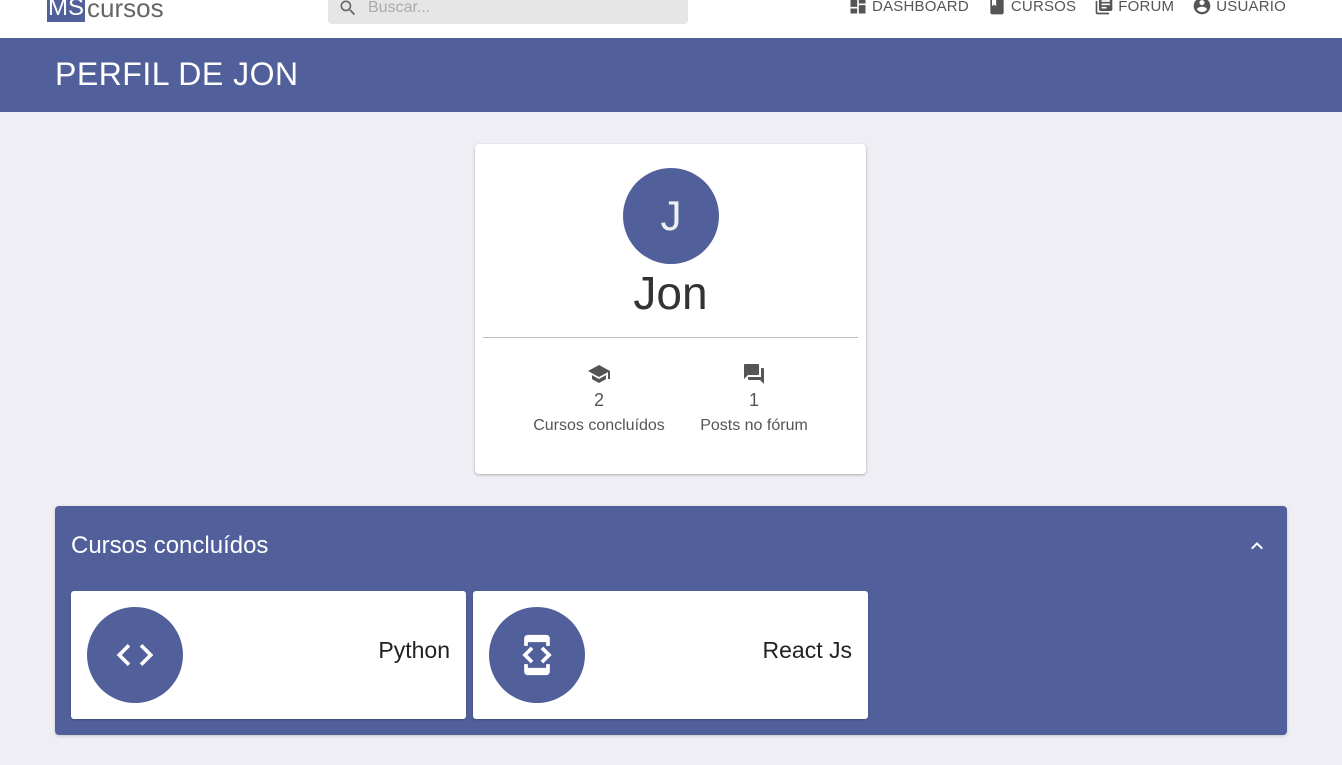 The image size is (1342, 765). I want to click on stat-completed-label: Cursos concluídos, so click(599, 425).